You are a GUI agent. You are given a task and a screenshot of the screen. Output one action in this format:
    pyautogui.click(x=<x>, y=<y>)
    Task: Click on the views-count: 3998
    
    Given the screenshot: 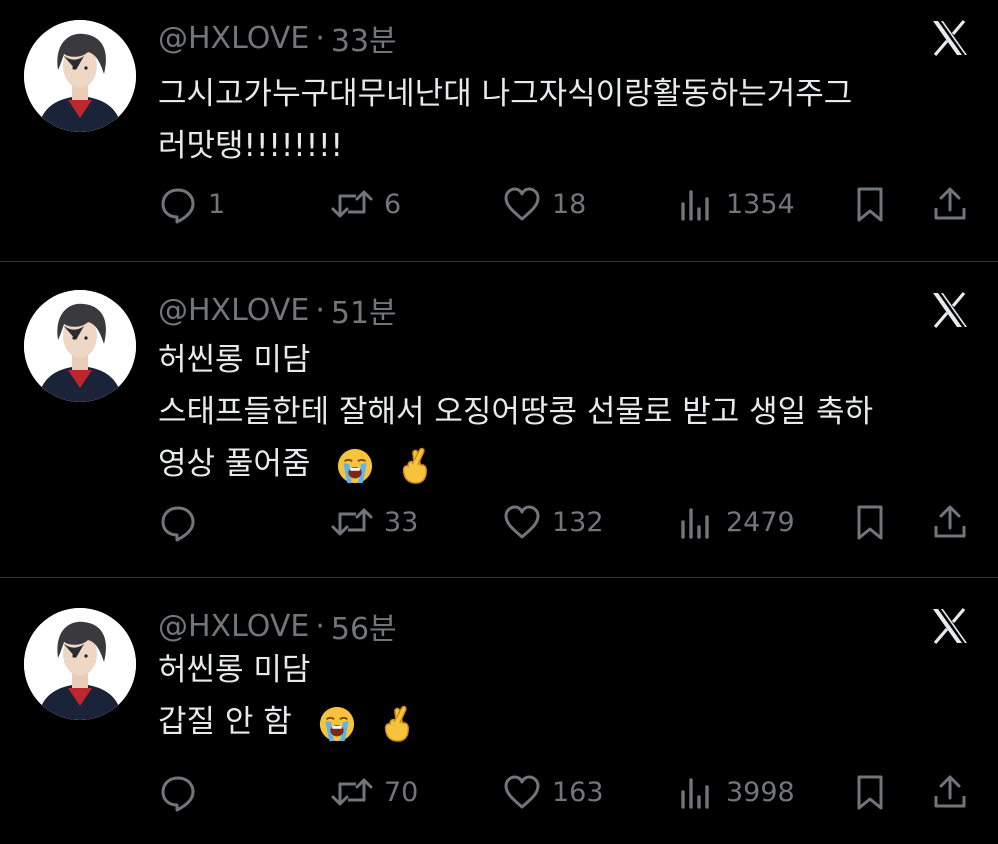 What is the action you would take?
    pyautogui.click(x=760, y=792)
    